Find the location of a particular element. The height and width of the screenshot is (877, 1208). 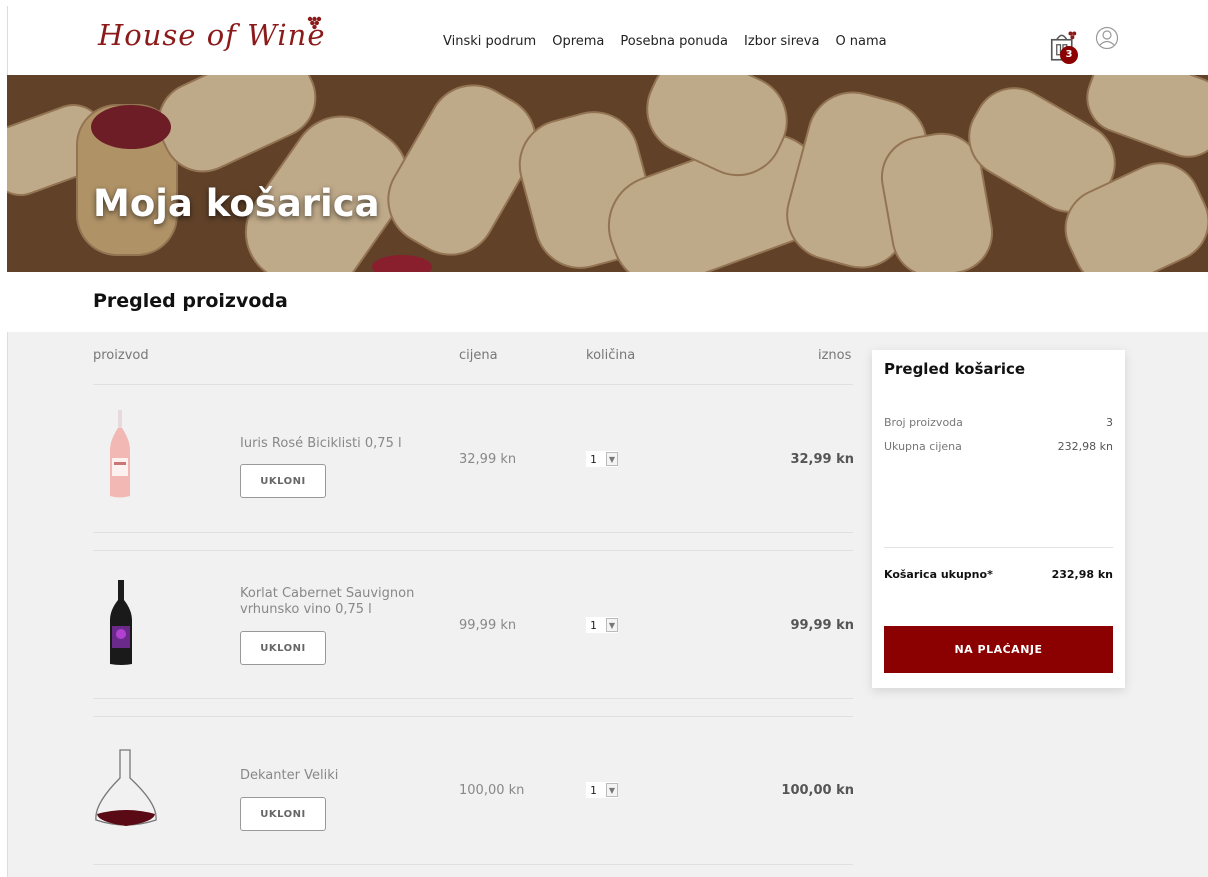

column-header-amount: iznos is located at coordinates (835, 355).